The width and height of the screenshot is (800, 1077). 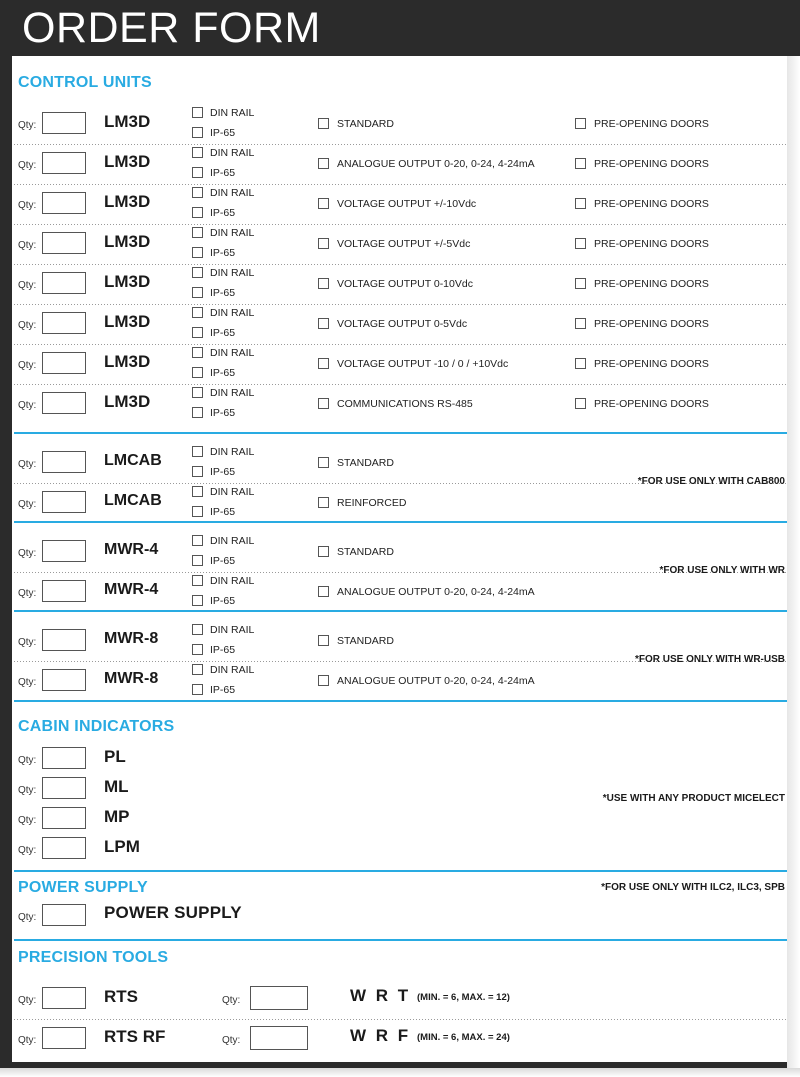 What do you see at coordinates (171, 28) in the screenshot?
I see `page-title: ORDER FORM` at bounding box center [171, 28].